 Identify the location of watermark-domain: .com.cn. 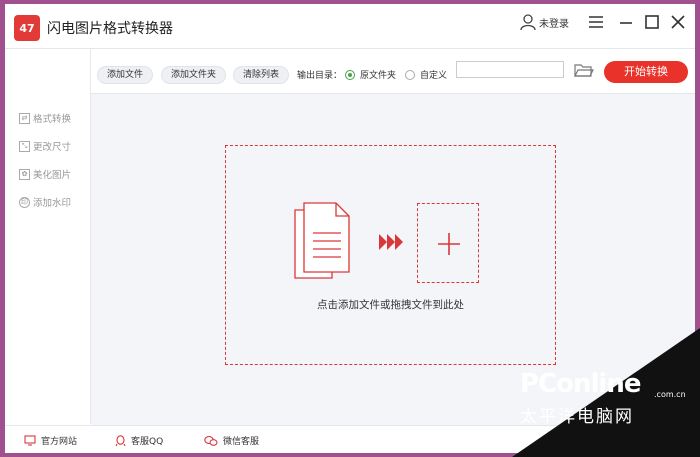
(670, 394).